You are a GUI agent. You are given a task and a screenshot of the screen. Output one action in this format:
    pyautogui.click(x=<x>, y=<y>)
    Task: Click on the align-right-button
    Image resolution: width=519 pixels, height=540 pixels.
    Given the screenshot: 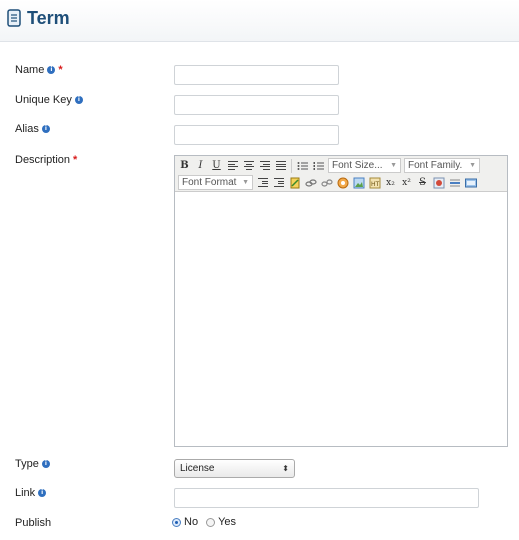 What is the action you would take?
    pyautogui.click(x=264, y=165)
    